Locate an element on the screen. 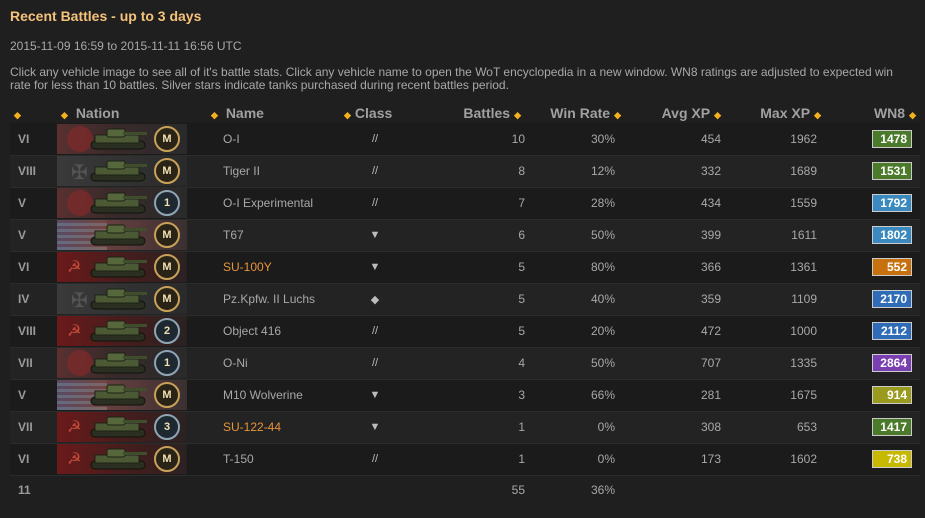 The image size is (925, 518). avg-xp-column-header: Avg XP ◆ is located at coordinates (675, 112).